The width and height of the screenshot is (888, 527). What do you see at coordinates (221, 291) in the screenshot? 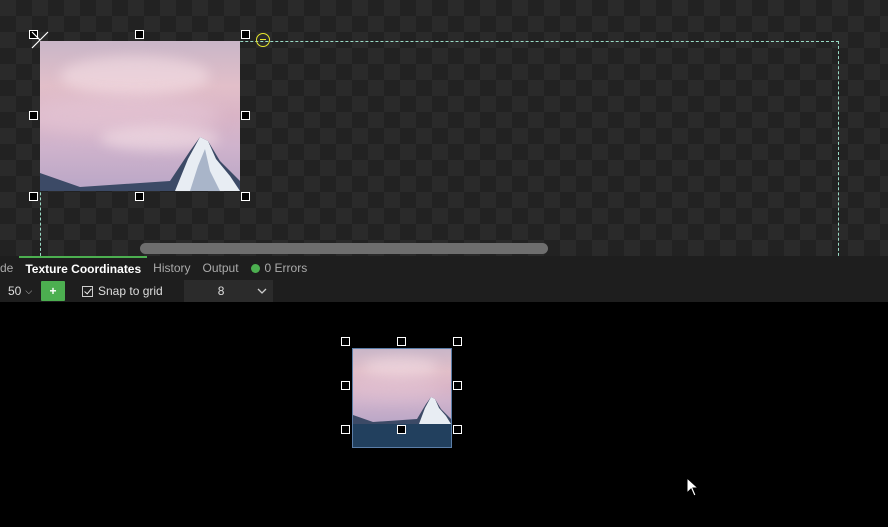
I see `grid-size-value: 8` at bounding box center [221, 291].